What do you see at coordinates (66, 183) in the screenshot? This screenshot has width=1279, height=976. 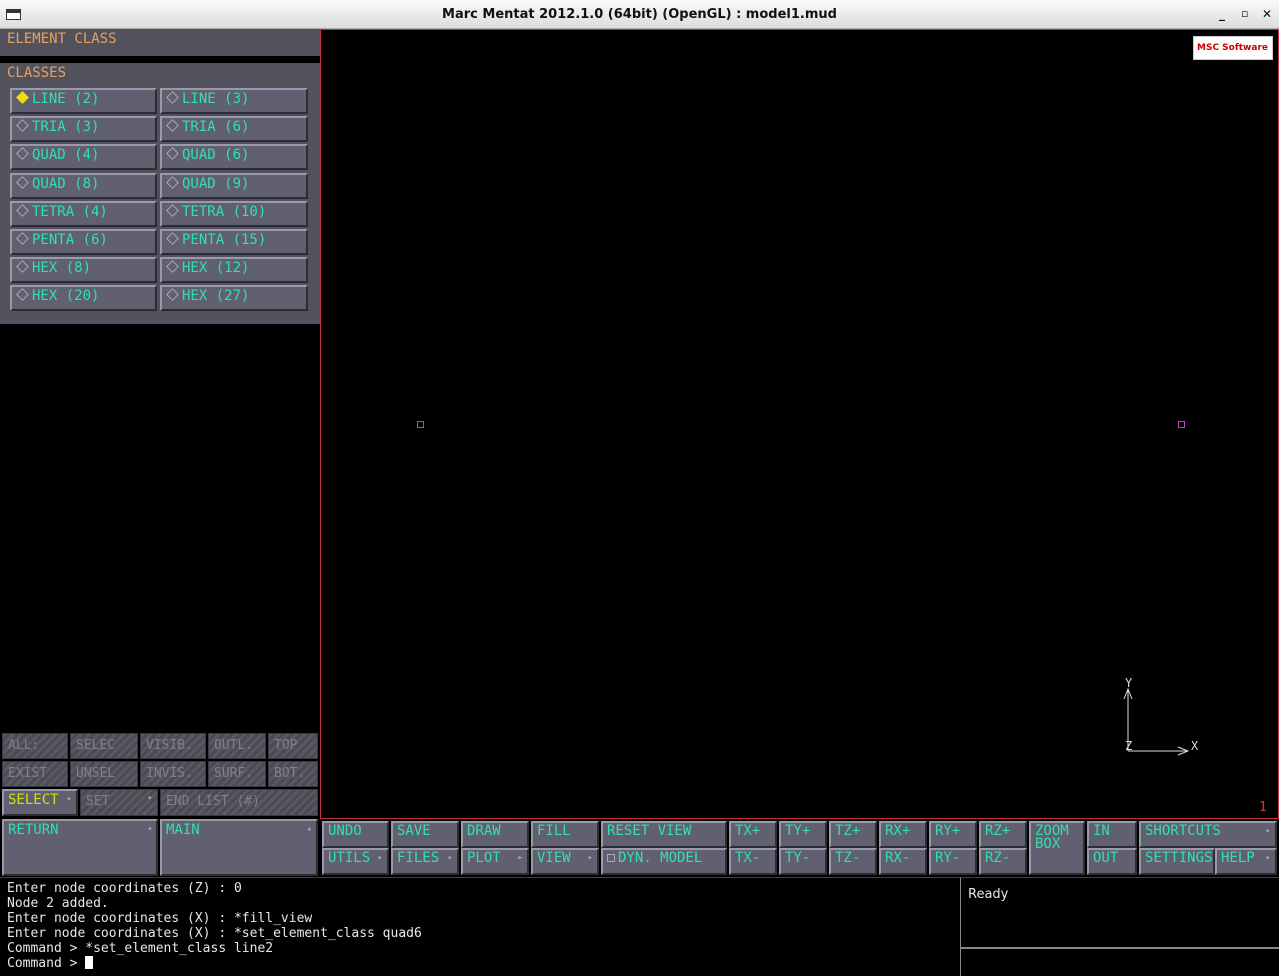 I see `element-class-label: QUAD (8)` at bounding box center [66, 183].